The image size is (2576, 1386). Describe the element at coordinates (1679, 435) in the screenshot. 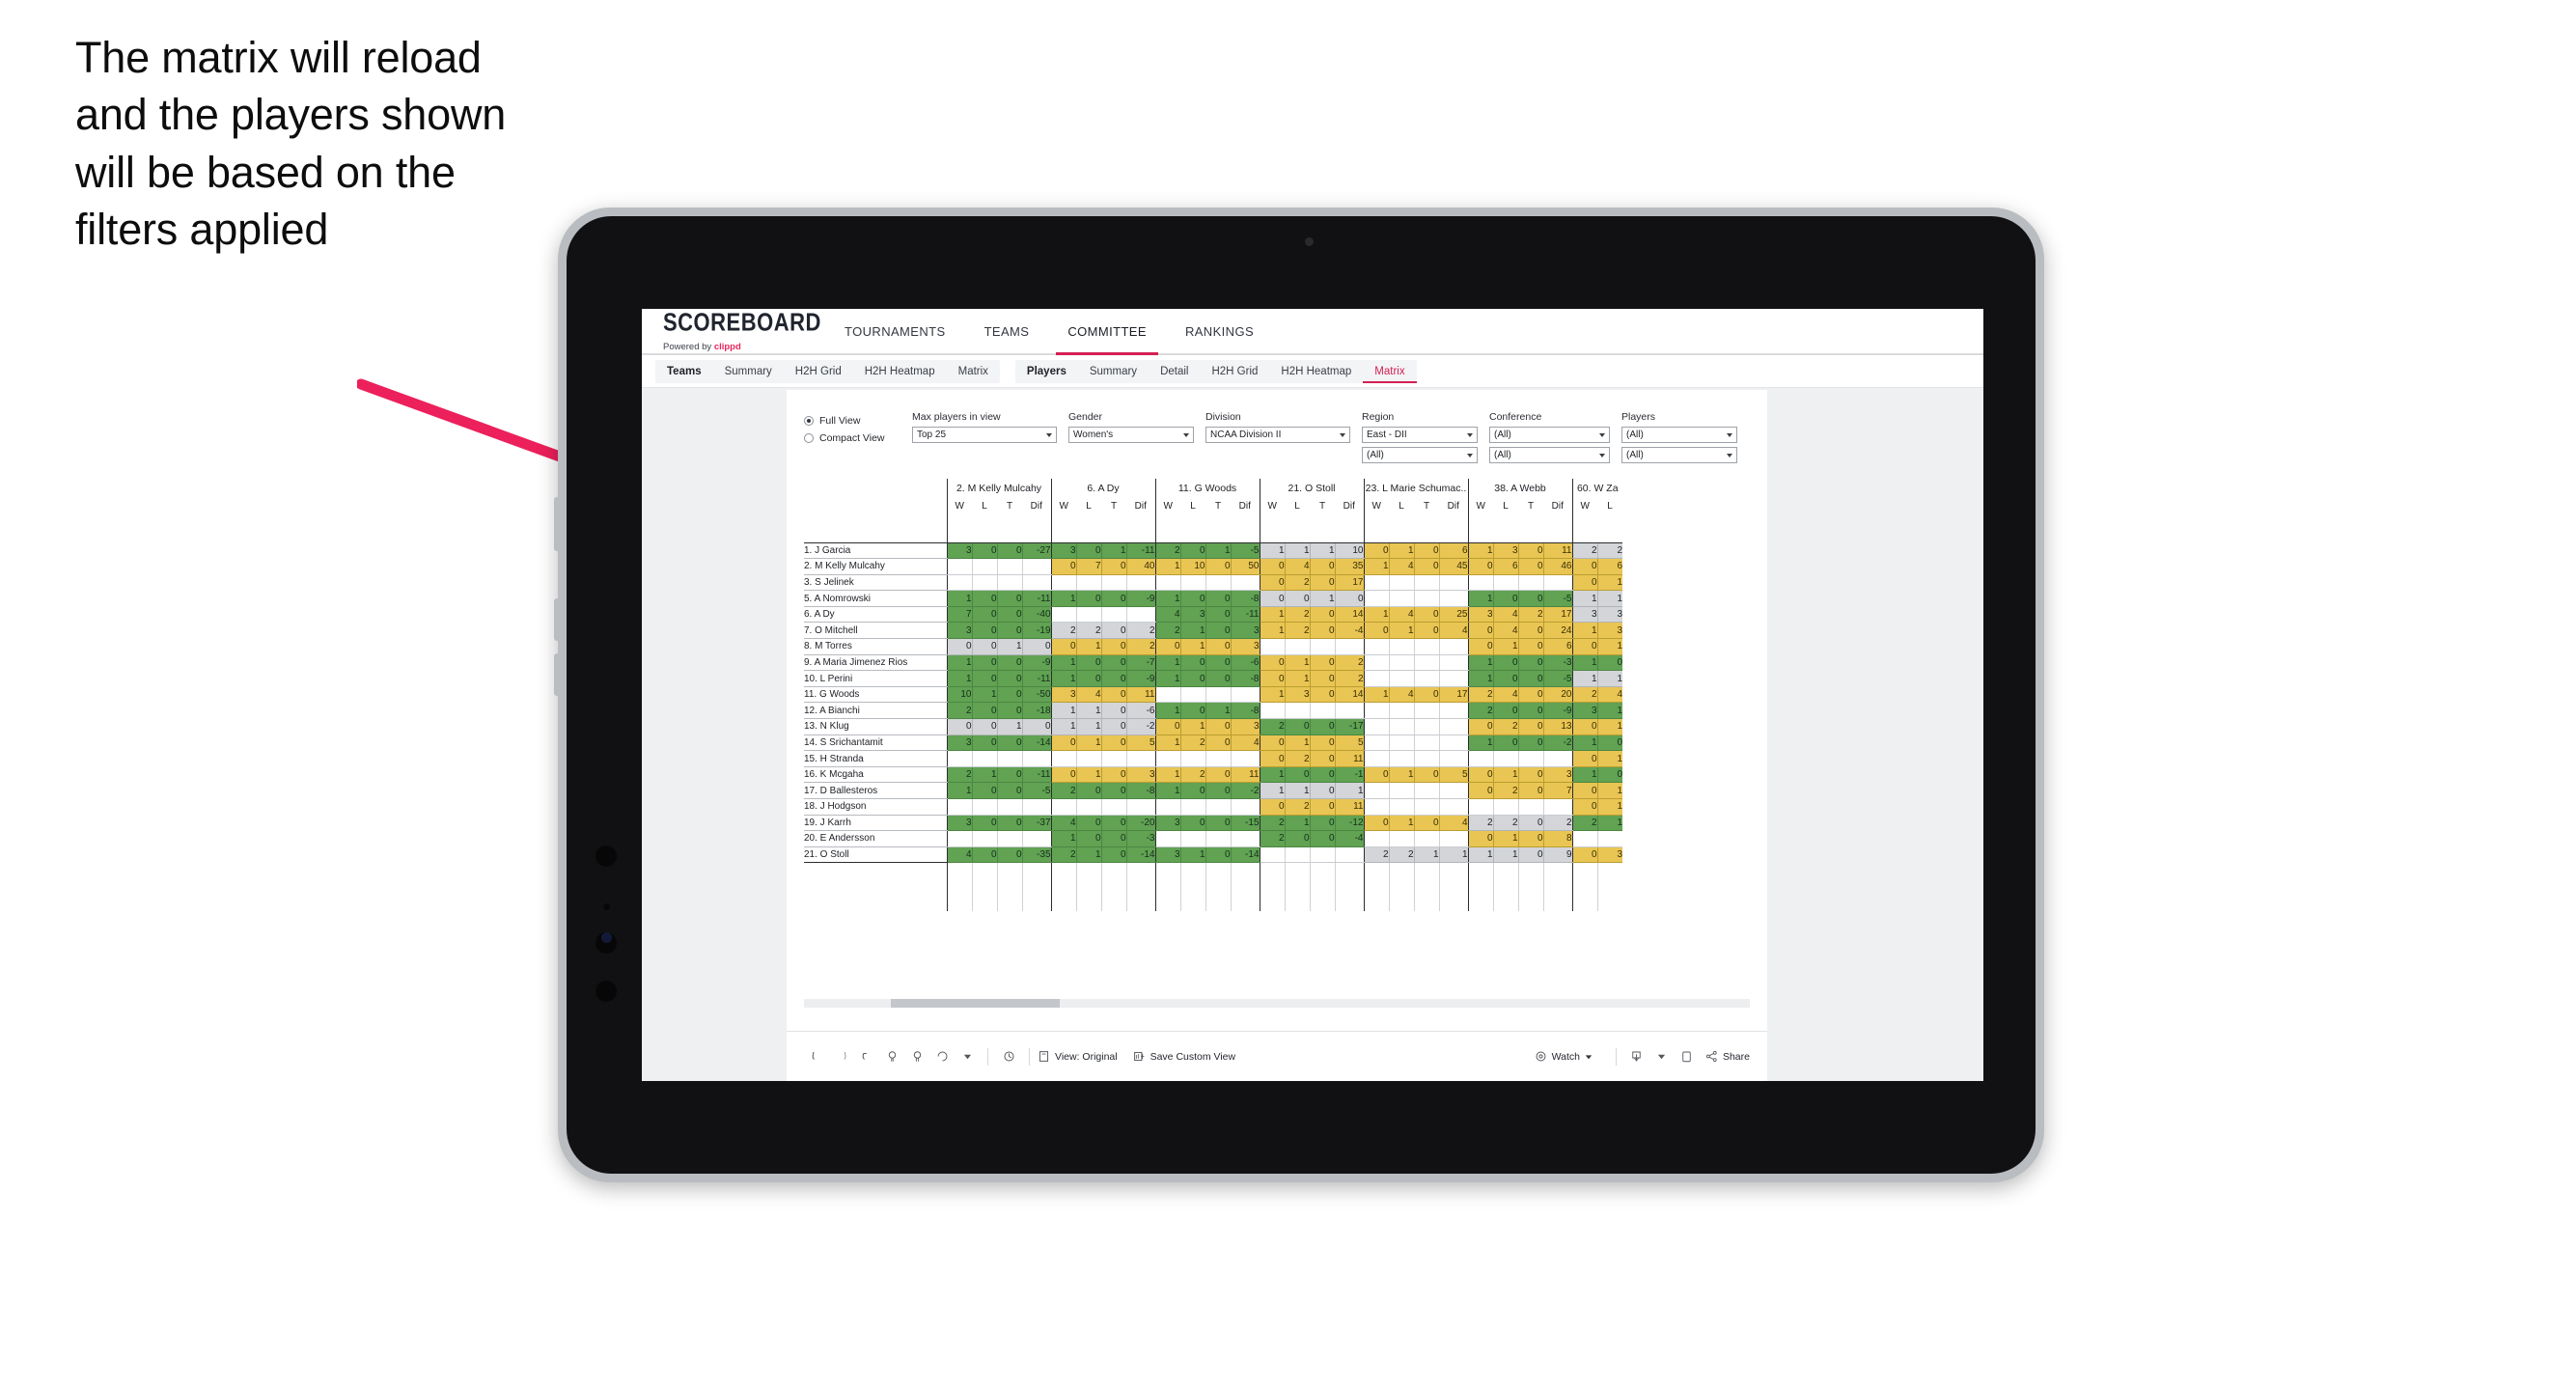

I see `filter-players-select-1: (All)` at that location.